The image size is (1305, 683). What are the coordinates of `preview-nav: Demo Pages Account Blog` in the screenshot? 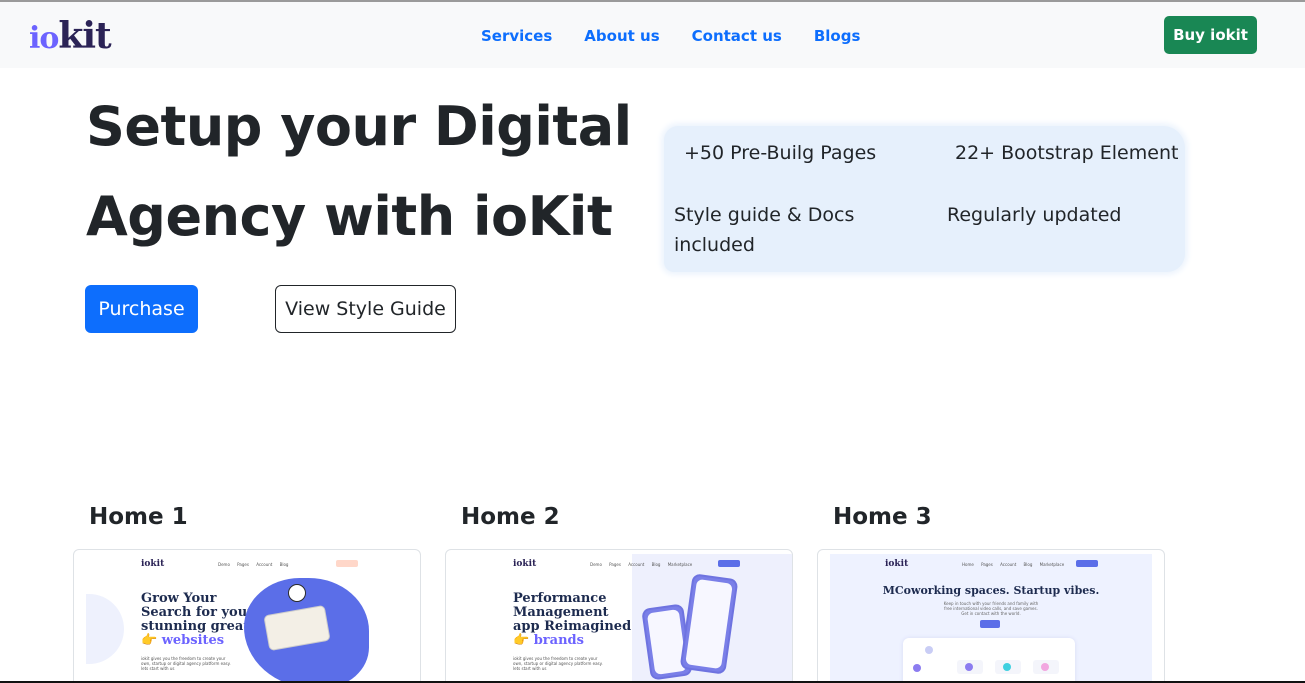 It's located at (253, 564).